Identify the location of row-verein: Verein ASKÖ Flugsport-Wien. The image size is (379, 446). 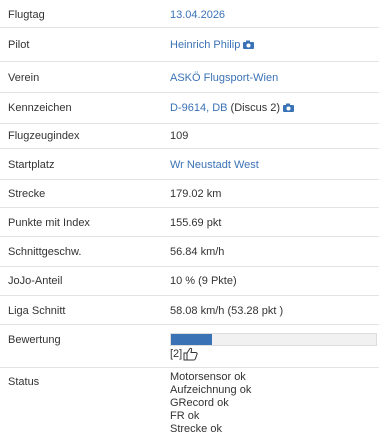
(189, 77).